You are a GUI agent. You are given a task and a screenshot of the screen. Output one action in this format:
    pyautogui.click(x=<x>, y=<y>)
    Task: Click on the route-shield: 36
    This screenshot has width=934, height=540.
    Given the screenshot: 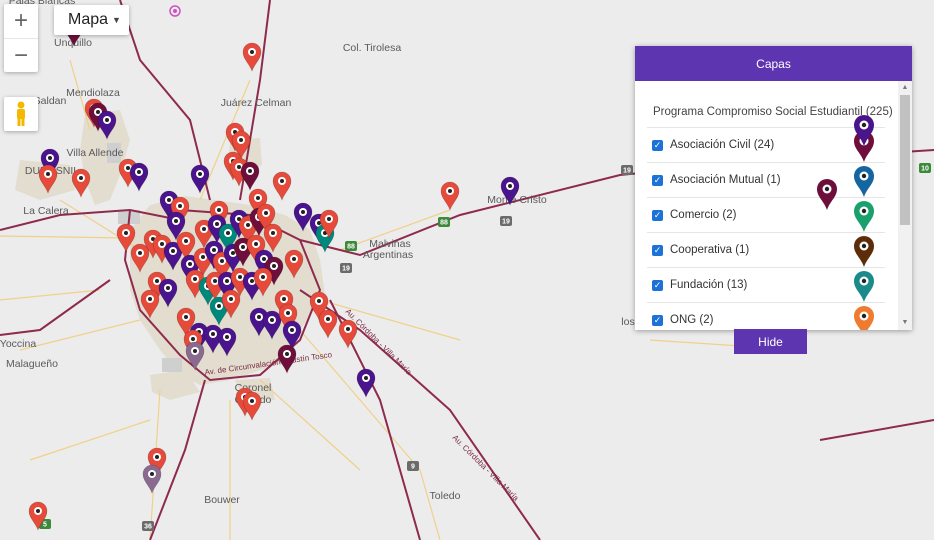 What is the action you would take?
    pyautogui.click(x=148, y=526)
    